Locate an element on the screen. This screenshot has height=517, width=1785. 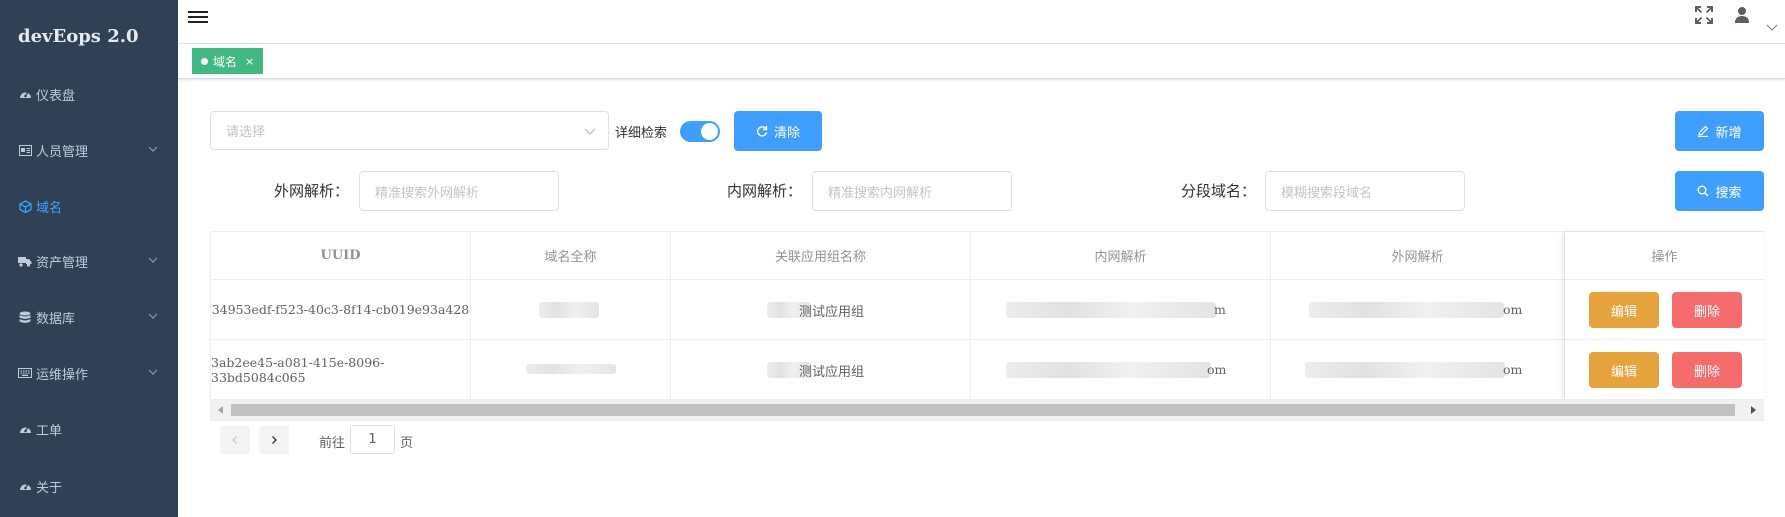
external-resolve-input: 精准搜索外网解析 is located at coordinates (459, 191).